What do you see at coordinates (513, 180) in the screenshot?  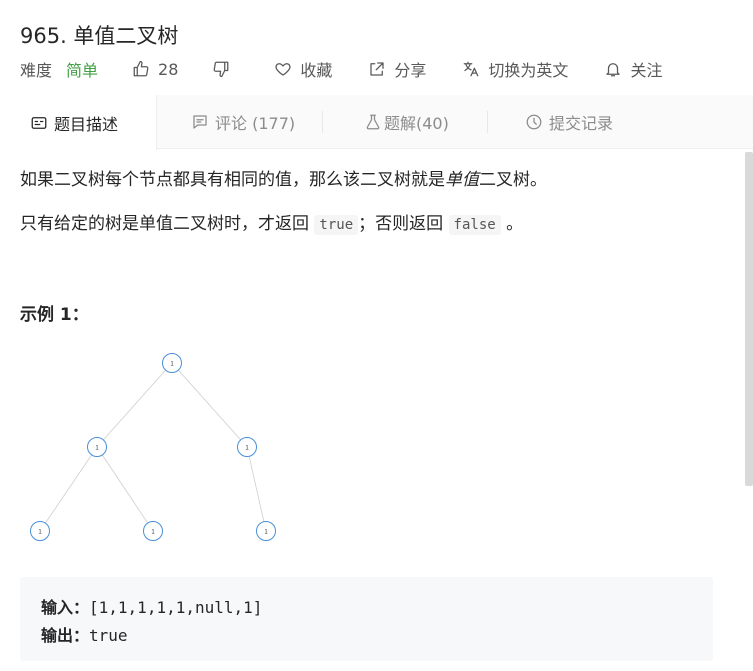 I see `description-text: 二叉树。` at bounding box center [513, 180].